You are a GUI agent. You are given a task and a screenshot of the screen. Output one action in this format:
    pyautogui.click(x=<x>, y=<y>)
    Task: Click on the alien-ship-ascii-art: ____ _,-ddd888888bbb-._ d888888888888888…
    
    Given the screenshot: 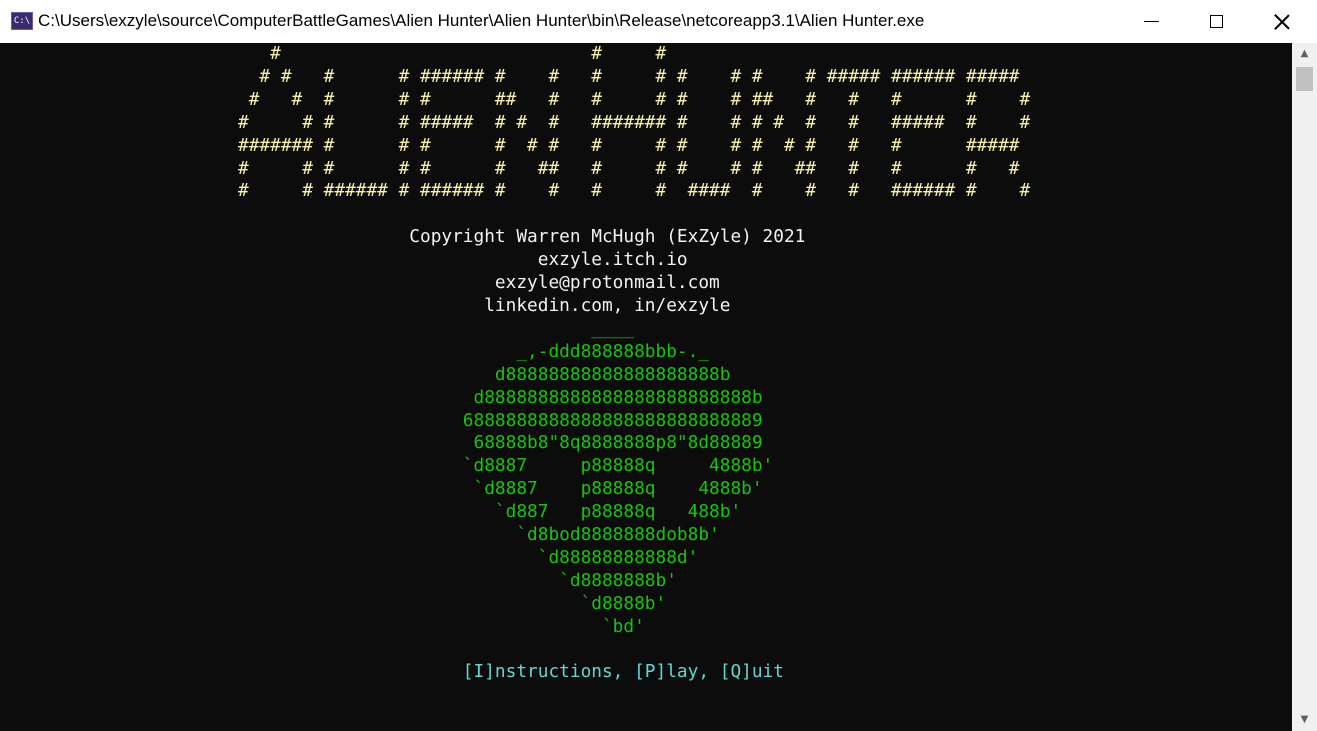 What is the action you would take?
    pyautogui.click(x=618, y=477)
    